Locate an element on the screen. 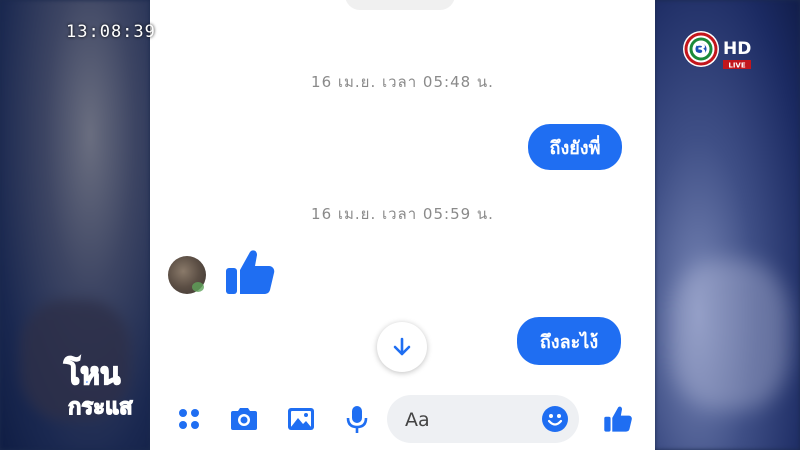 The image size is (800, 450). channel-3-hd-logo: 3 HD LIVE is located at coordinates (717, 50).